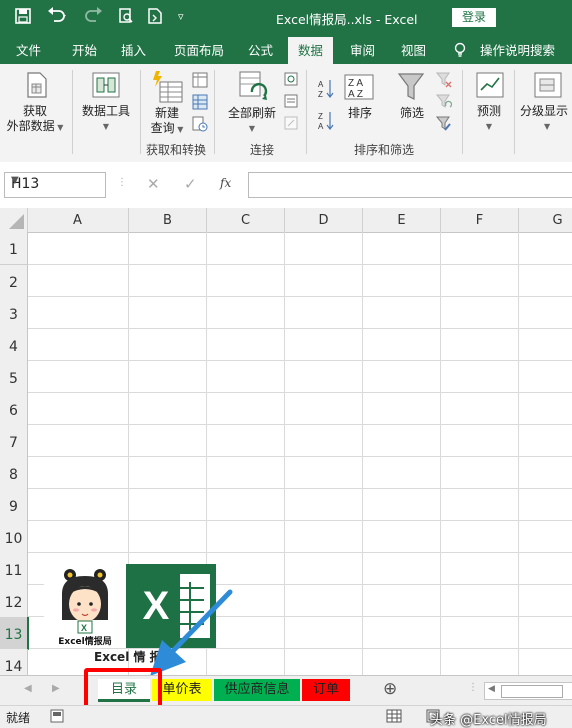  What do you see at coordinates (56, 688) in the screenshot?
I see `scroll-sheets-right-icon: ▶` at bounding box center [56, 688].